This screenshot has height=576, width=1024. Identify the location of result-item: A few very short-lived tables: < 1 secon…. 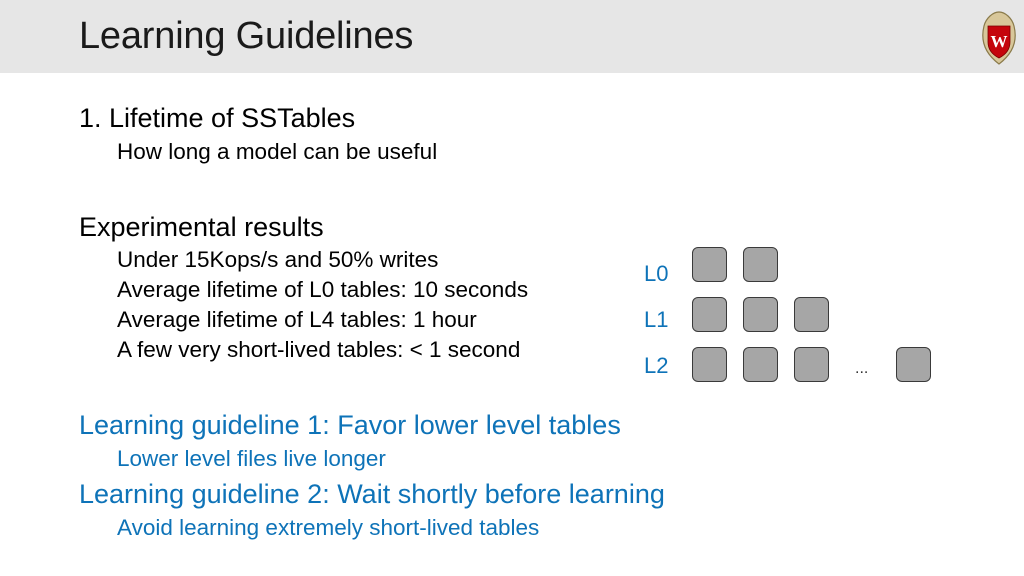
(319, 349).